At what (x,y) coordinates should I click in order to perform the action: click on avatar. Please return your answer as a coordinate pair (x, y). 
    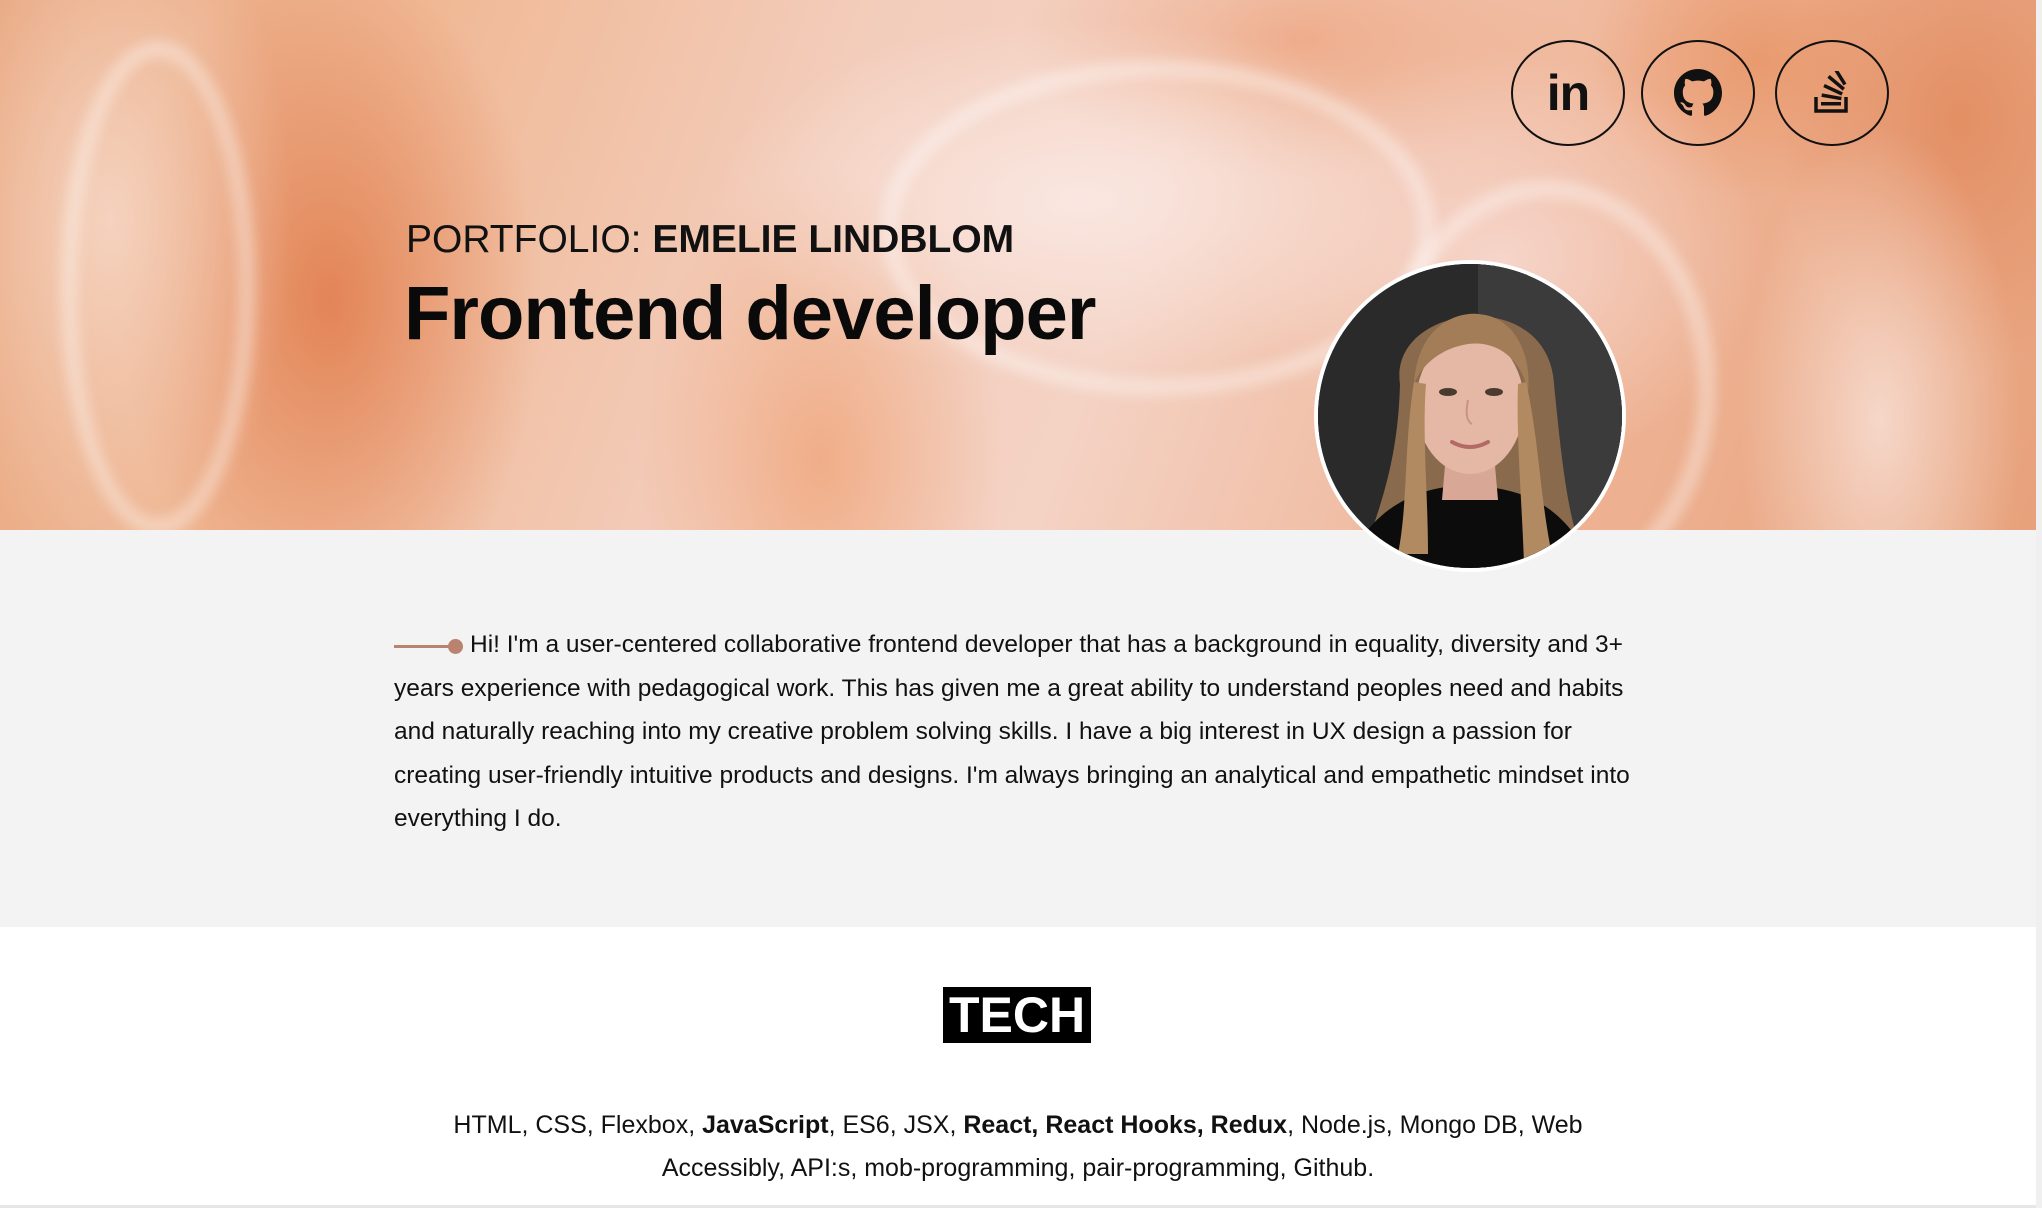
    Looking at the image, I should click on (1470, 416).